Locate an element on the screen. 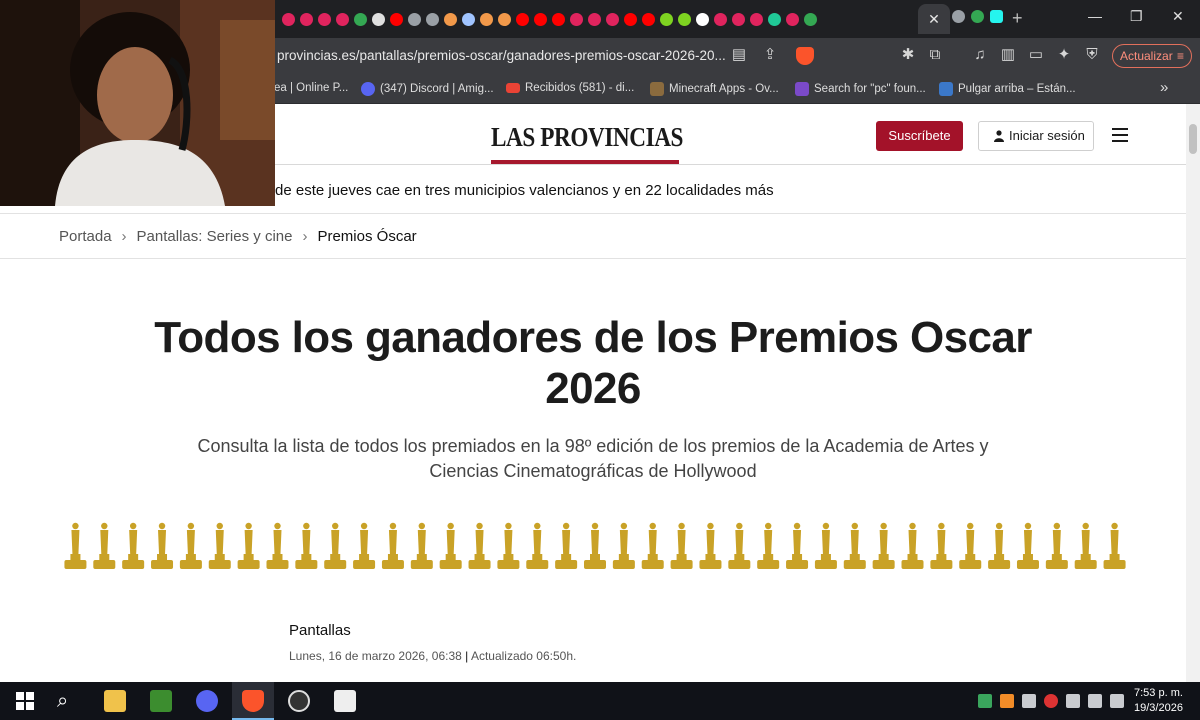  menu-icon is located at coordinates (1120, 135).